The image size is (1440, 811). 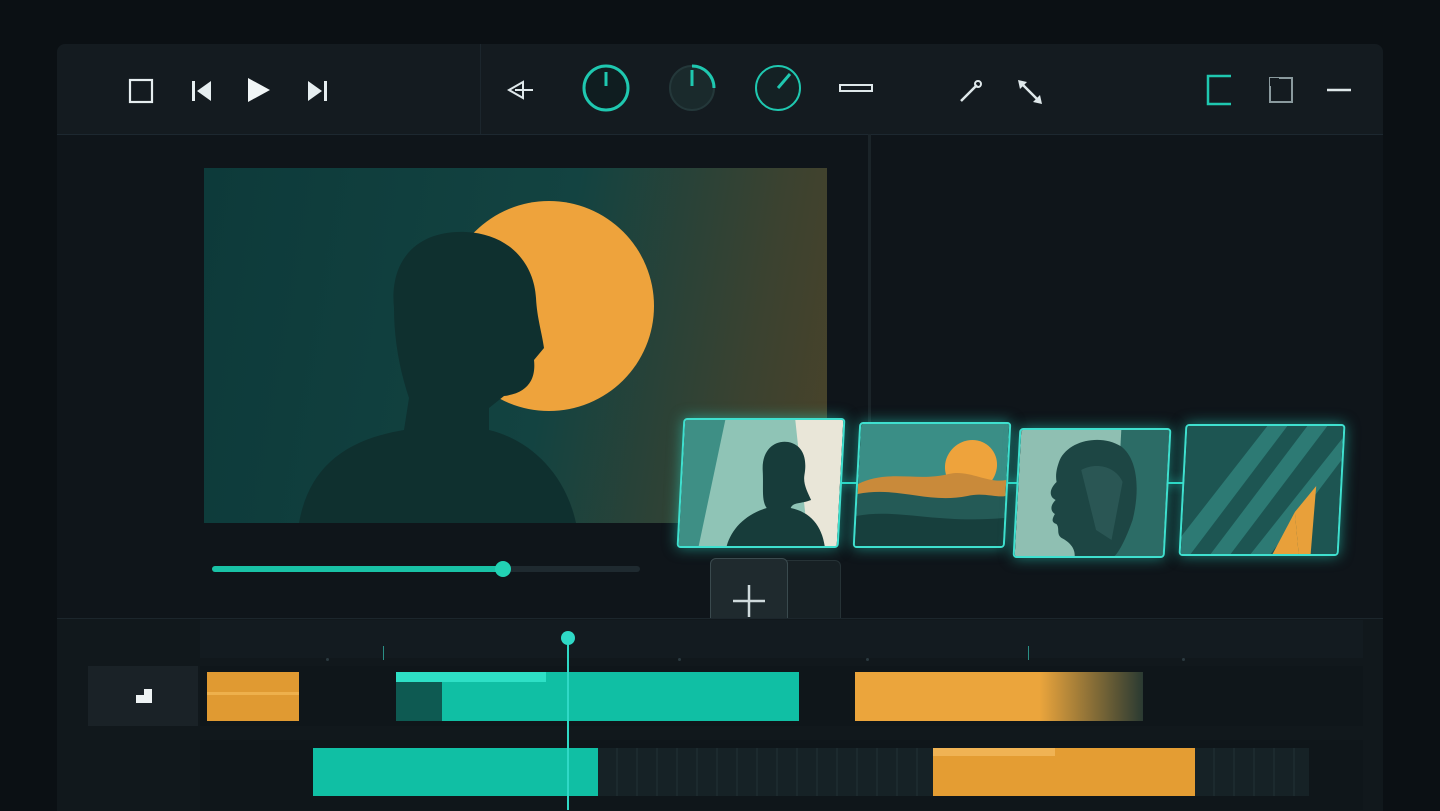 I want to click on minimize-icon, so click(x=1339, y=90).